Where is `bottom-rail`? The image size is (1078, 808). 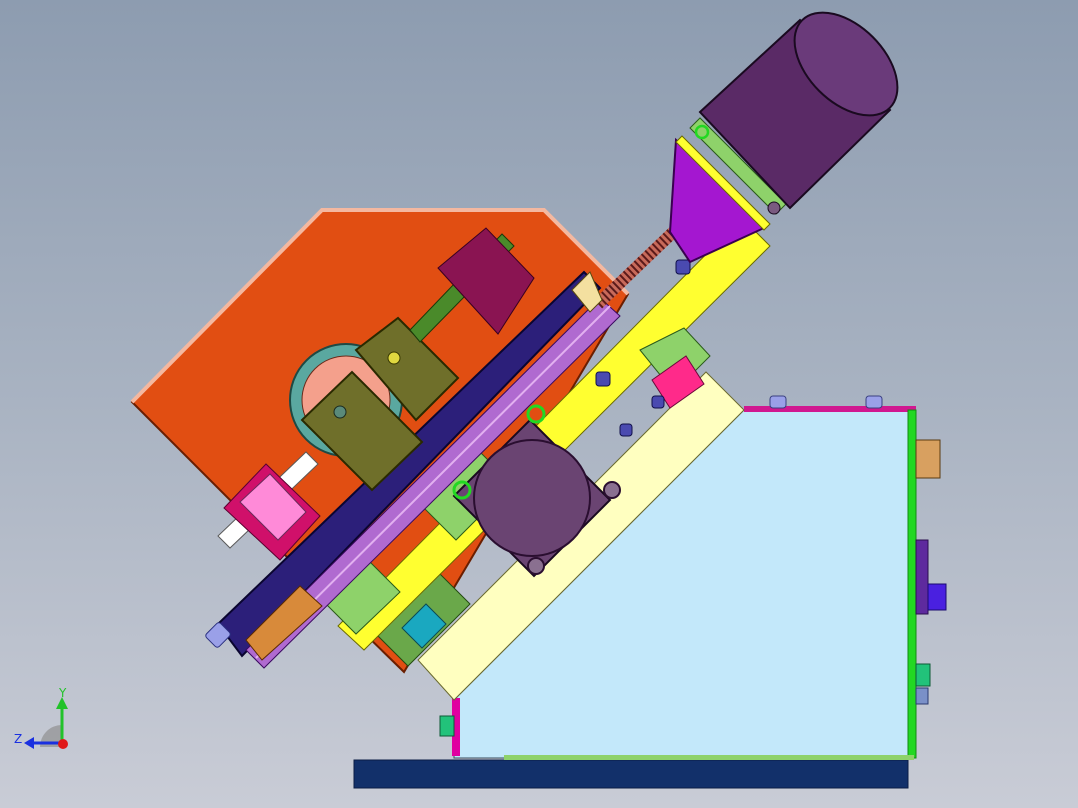 bottom-rail is located at coordinates (631, 774).